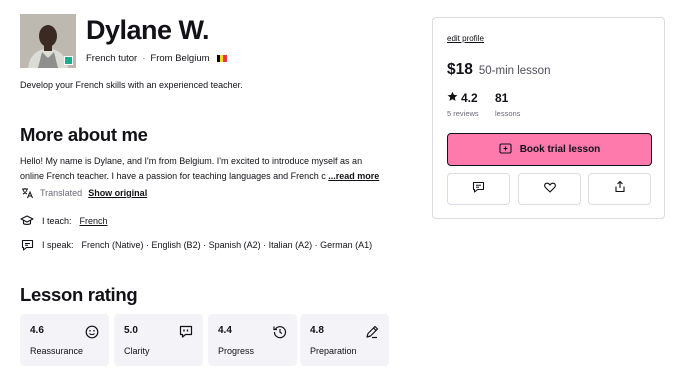  What do you see at coordinates (158, 340) in the screenshot?
I see `rating-card-clarity: 5.0 Clarity` at bounding box center [158, 340].